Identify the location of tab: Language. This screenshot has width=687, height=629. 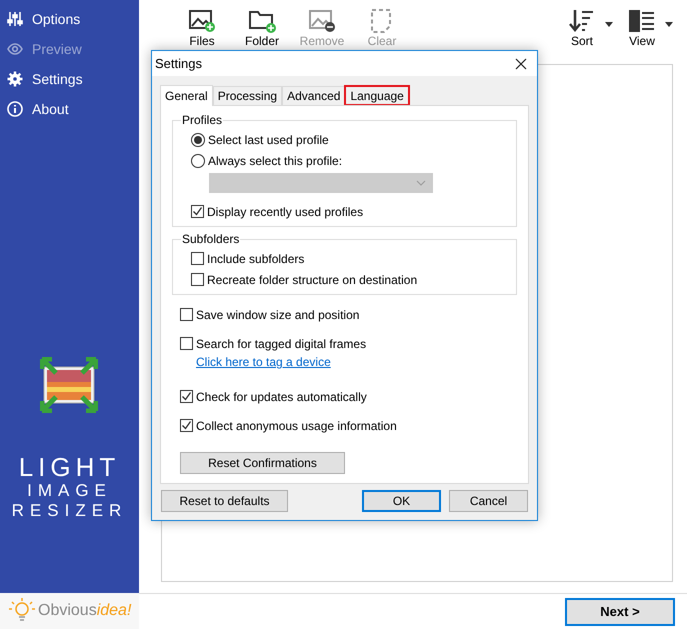
(377, 95).